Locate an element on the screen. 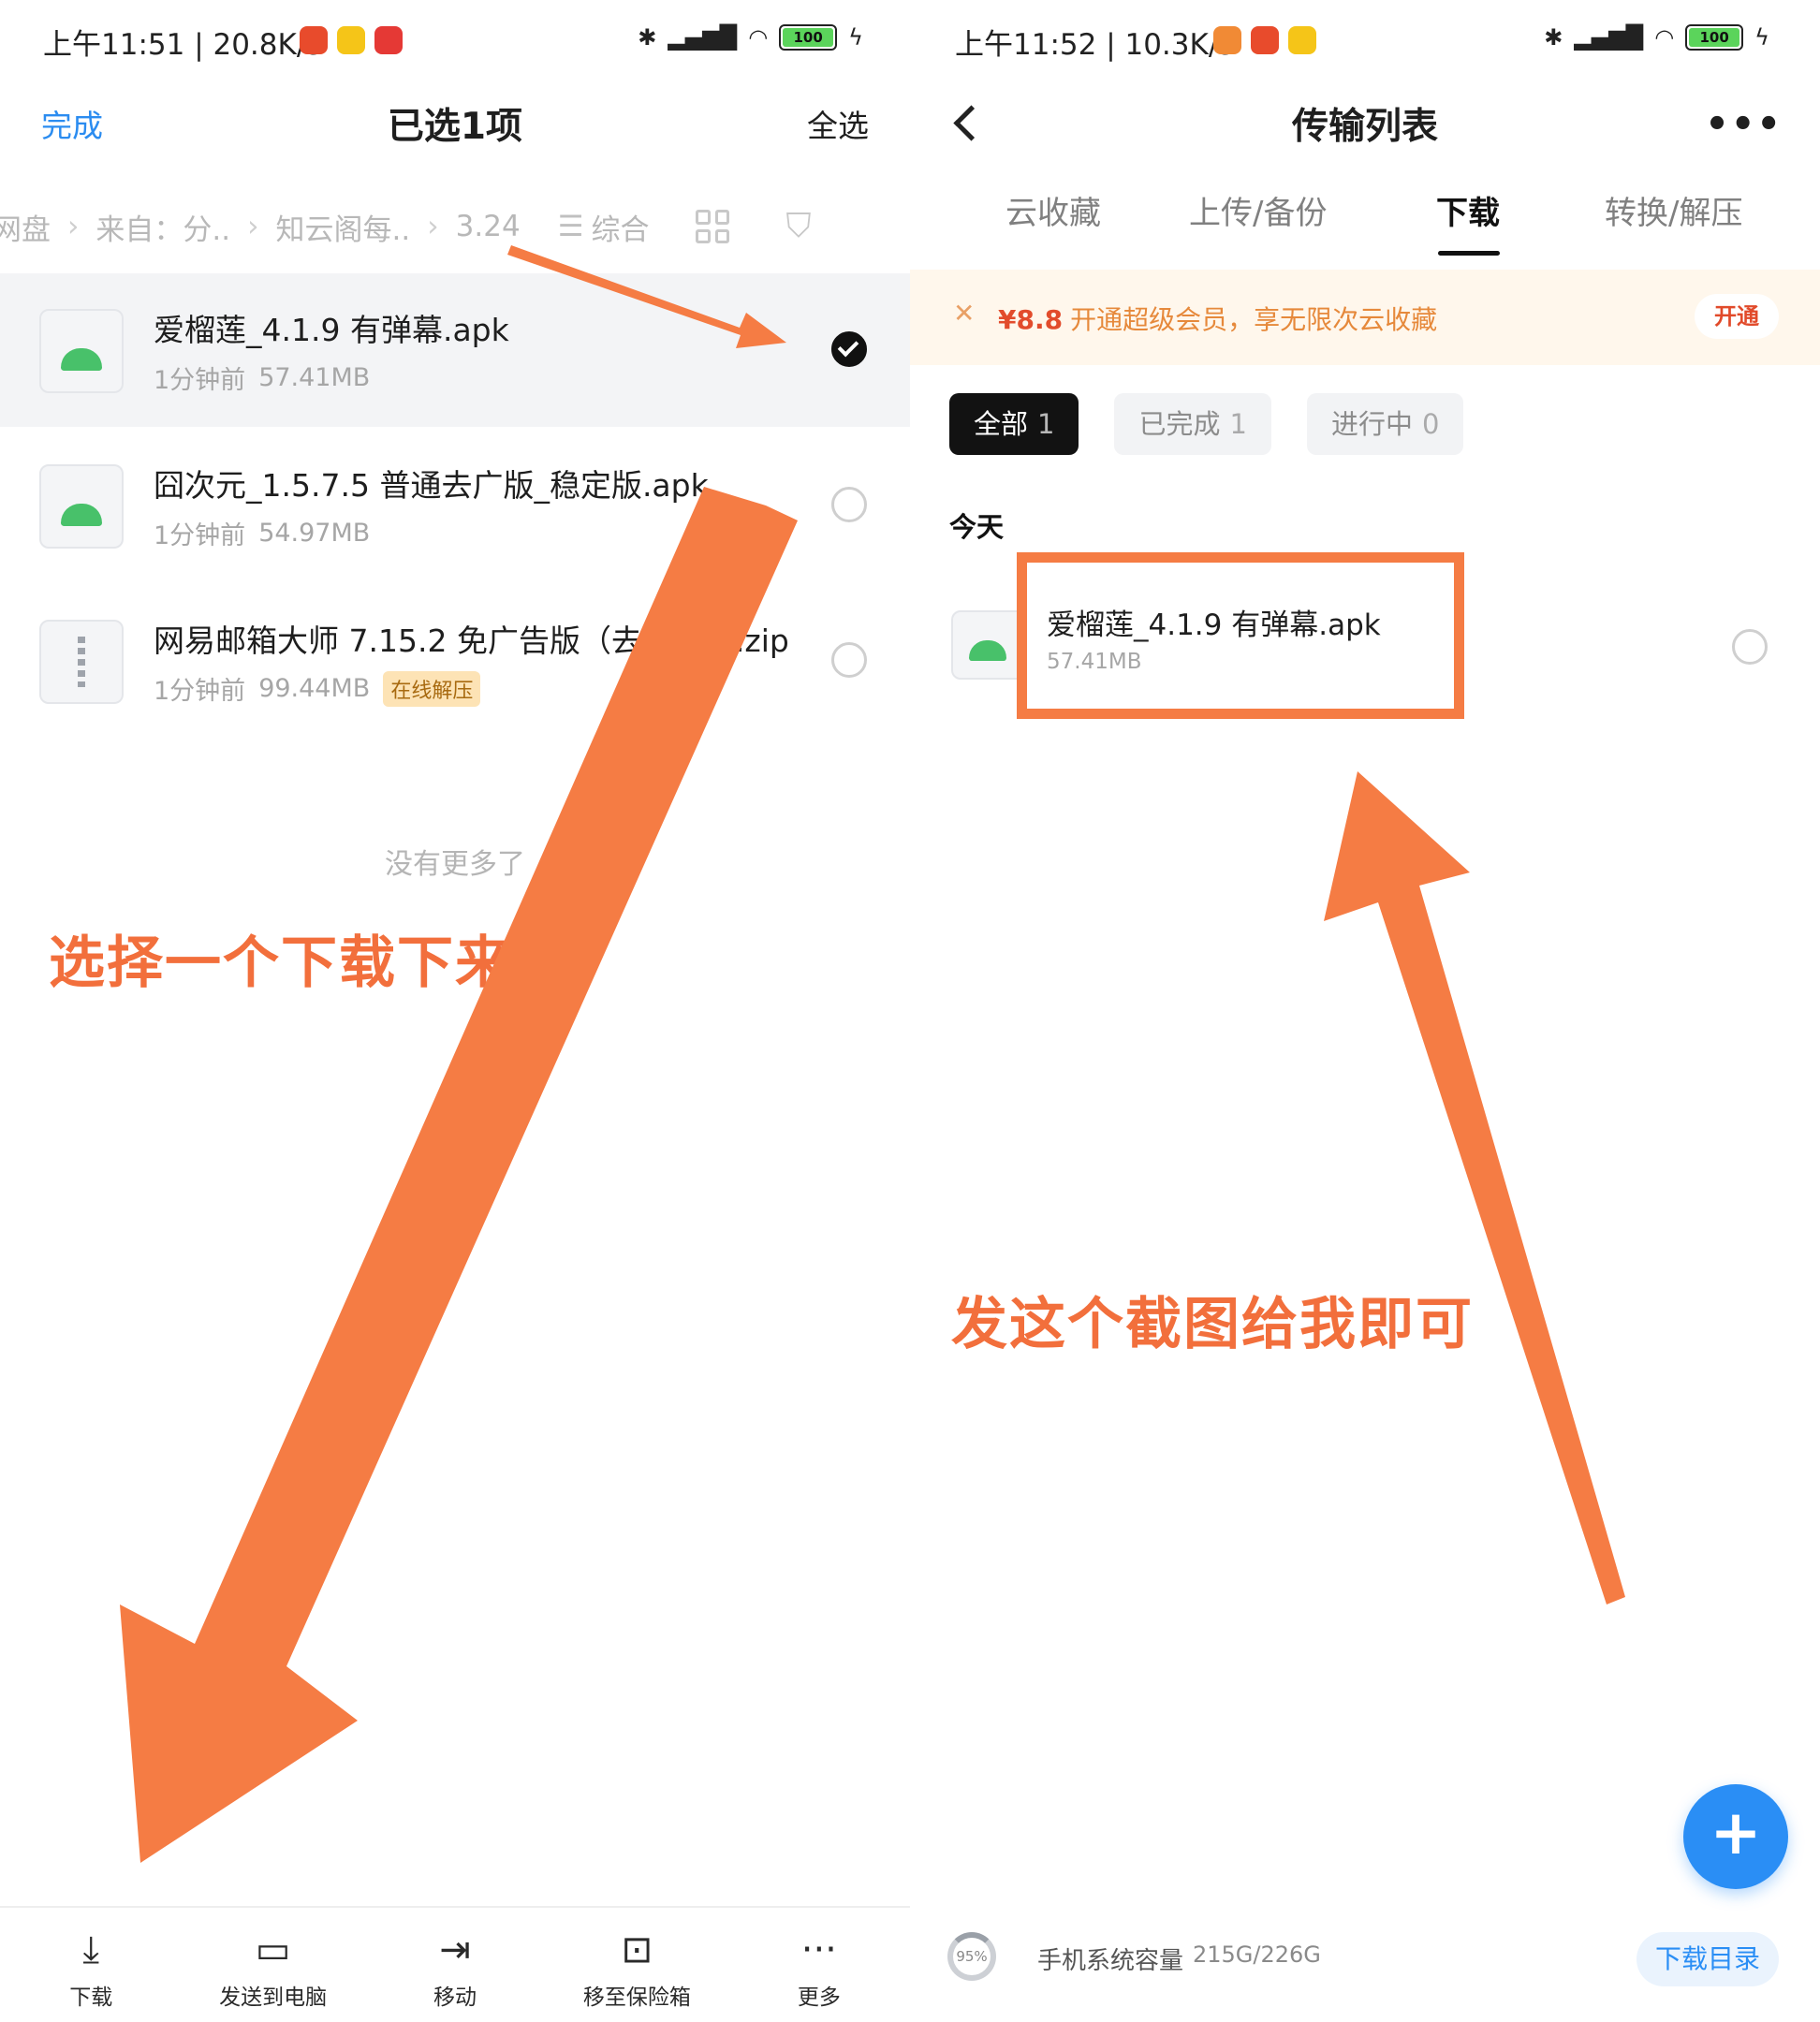 Image resolution: width=1820 pixels, height=2022 pixels. filter-chips: 全部 1 已完成 1 进行中 0 is located at coordinates (1206, 424).